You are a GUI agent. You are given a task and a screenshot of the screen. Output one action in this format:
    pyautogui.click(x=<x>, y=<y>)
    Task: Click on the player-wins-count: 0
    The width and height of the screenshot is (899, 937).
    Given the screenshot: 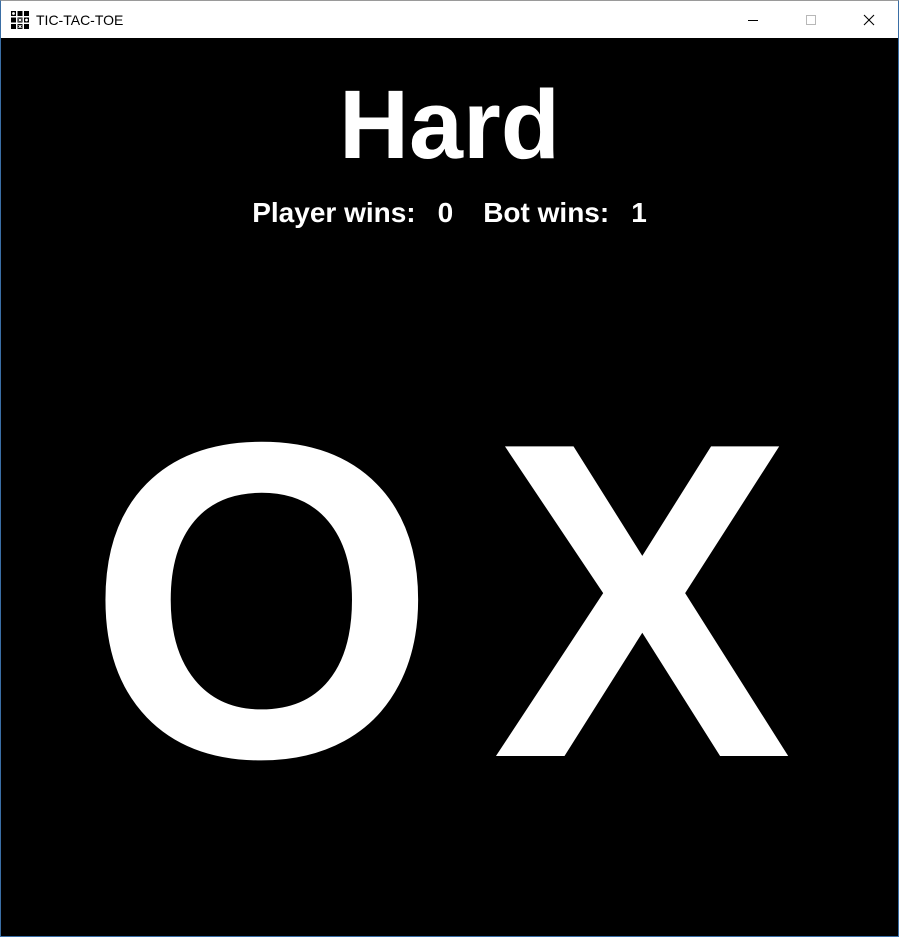 What is the action you would take?
    pyautogui.click(x=445, y=212)
    